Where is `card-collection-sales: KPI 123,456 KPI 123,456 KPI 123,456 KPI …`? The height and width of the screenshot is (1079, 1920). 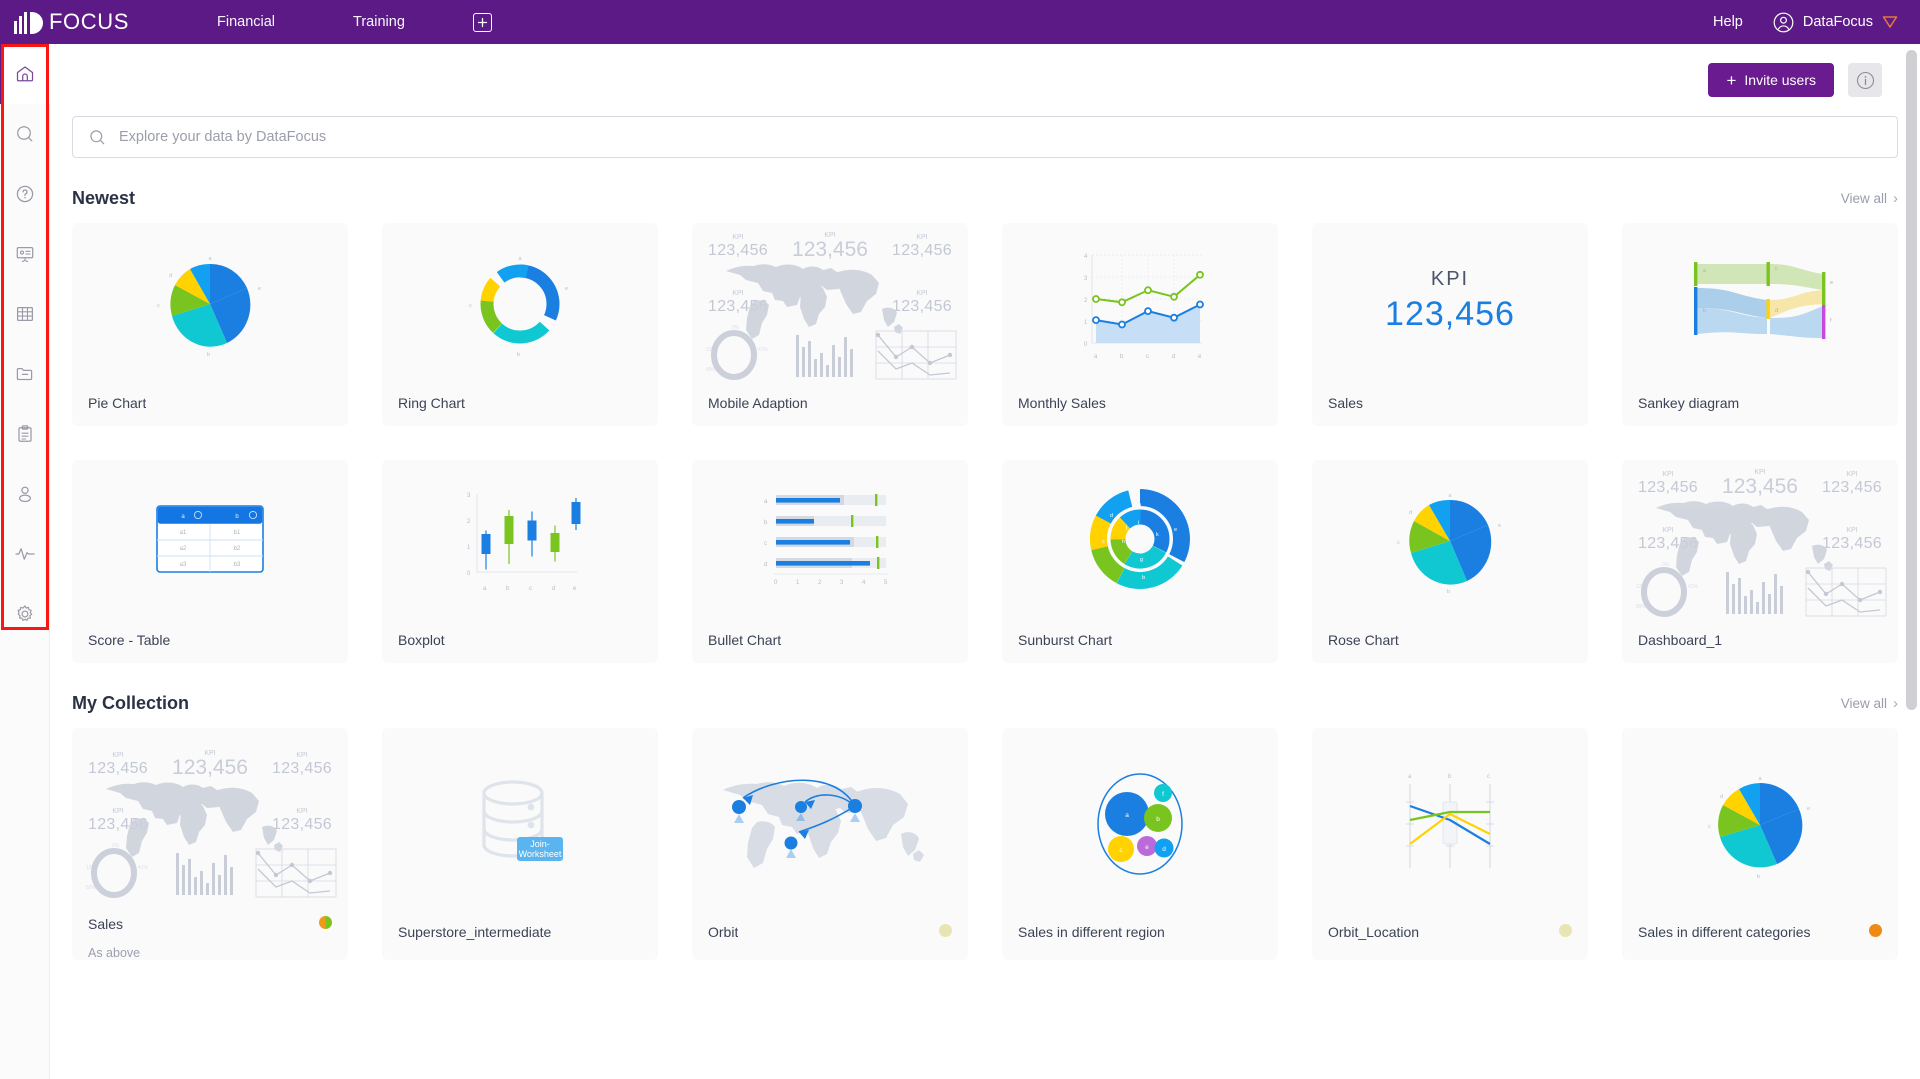 card-collection-sales: KPI 123,456 KPI 123,456 KPI 123,456 KPI … is located at coordinates (210, 844).